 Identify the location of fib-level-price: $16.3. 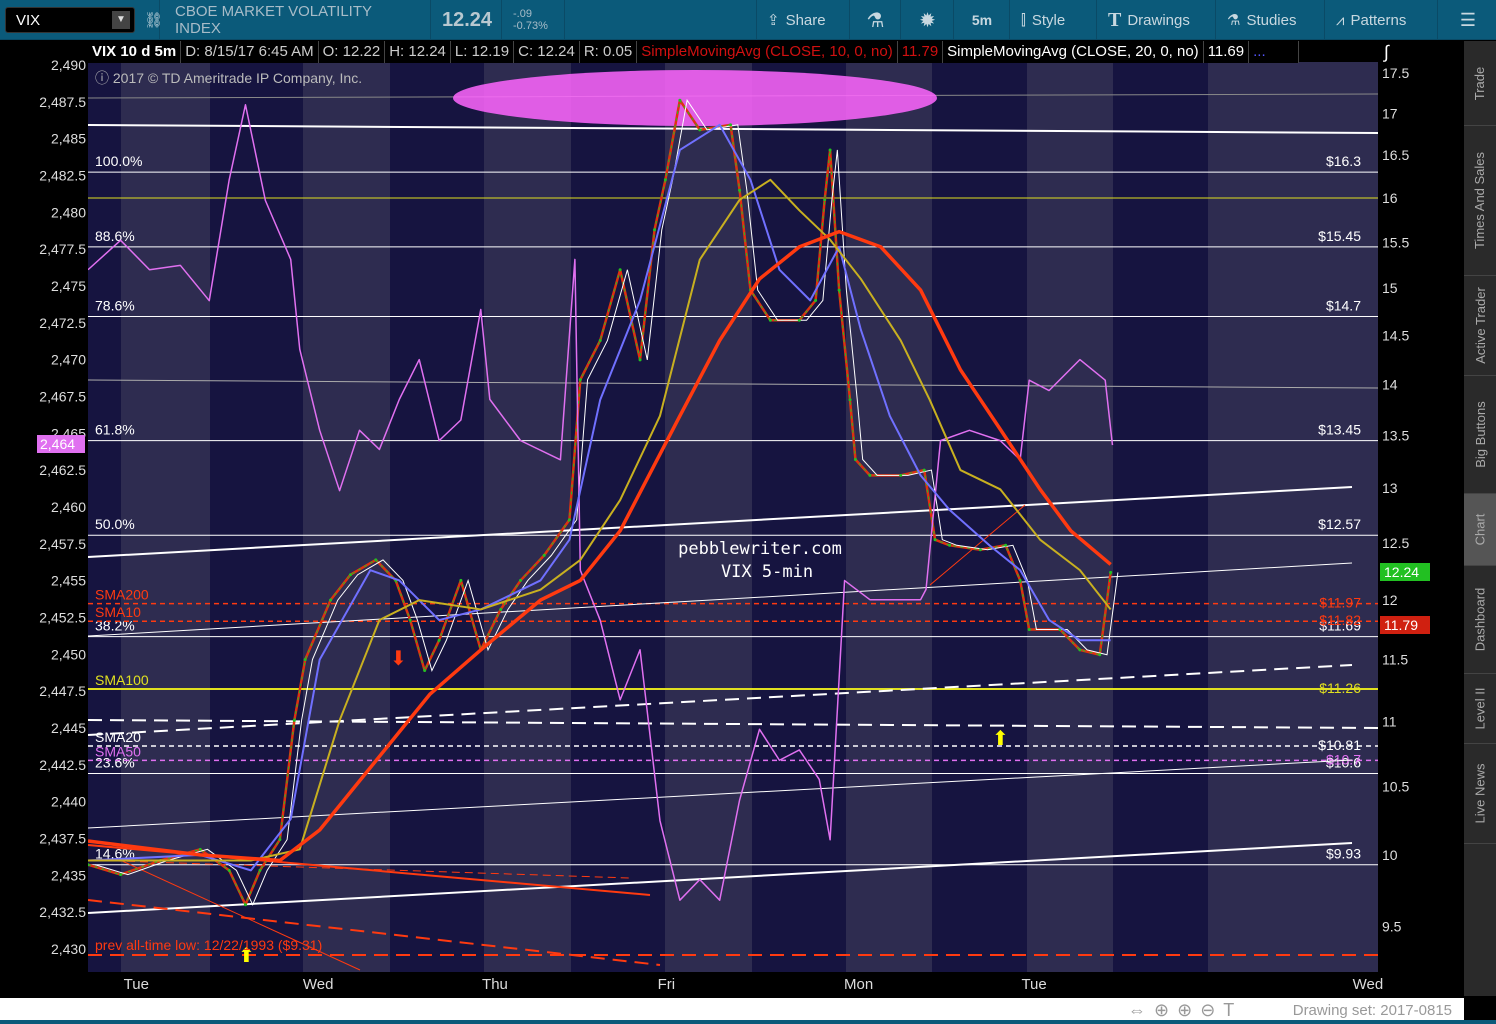
(1343, 161).